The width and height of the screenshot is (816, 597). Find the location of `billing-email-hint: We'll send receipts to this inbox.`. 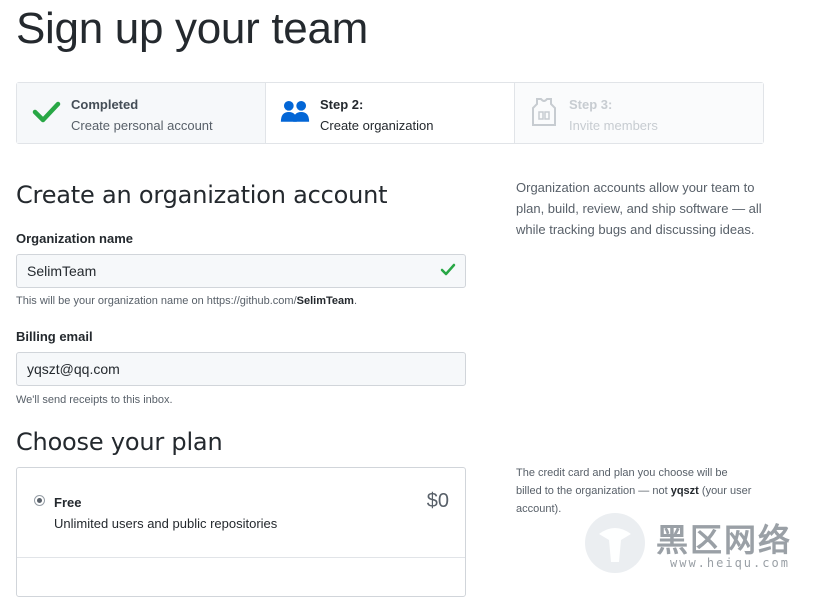

billing-email-hint: We'll send receipts to this inbox. is located at coordinates (94, 400).